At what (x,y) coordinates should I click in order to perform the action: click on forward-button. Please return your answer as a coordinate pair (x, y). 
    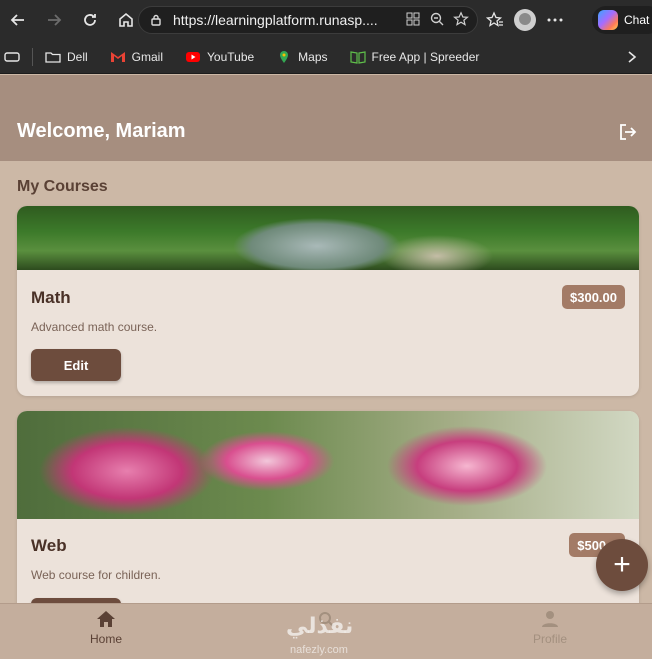
    Looking at the image, I should click on (54, 20).